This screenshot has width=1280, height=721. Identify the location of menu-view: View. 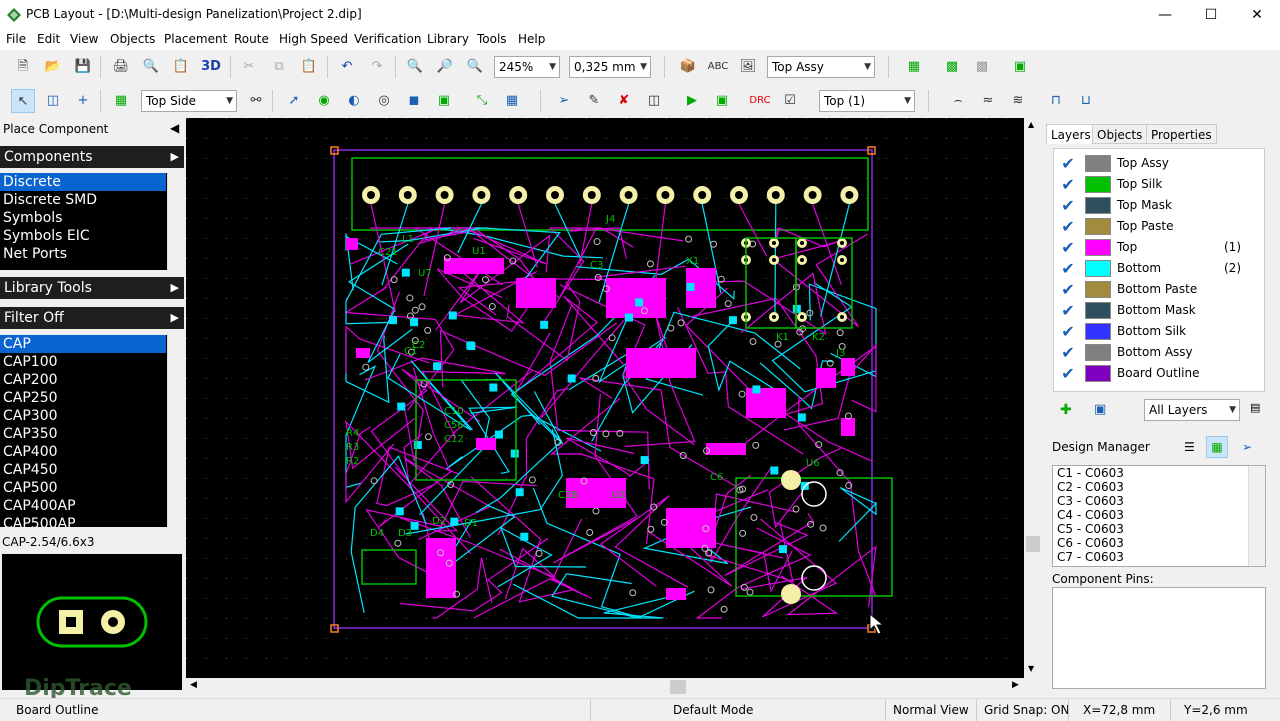
(84, 39).